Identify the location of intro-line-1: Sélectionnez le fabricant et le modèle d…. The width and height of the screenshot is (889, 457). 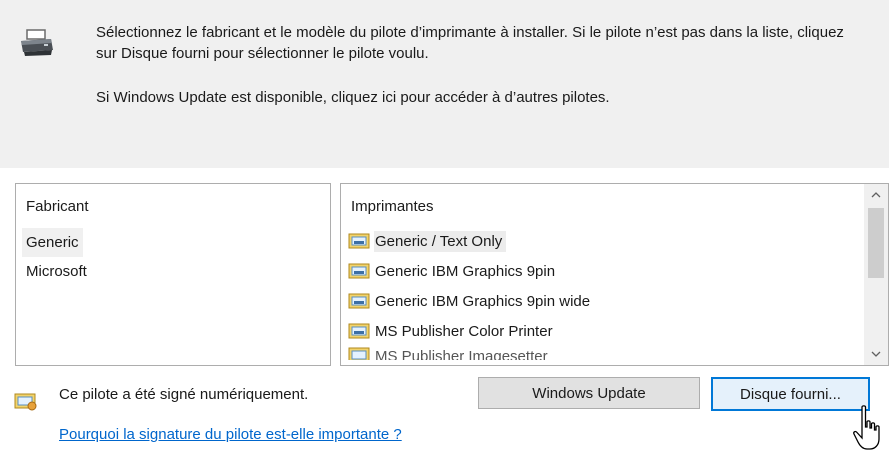
(470, 43).